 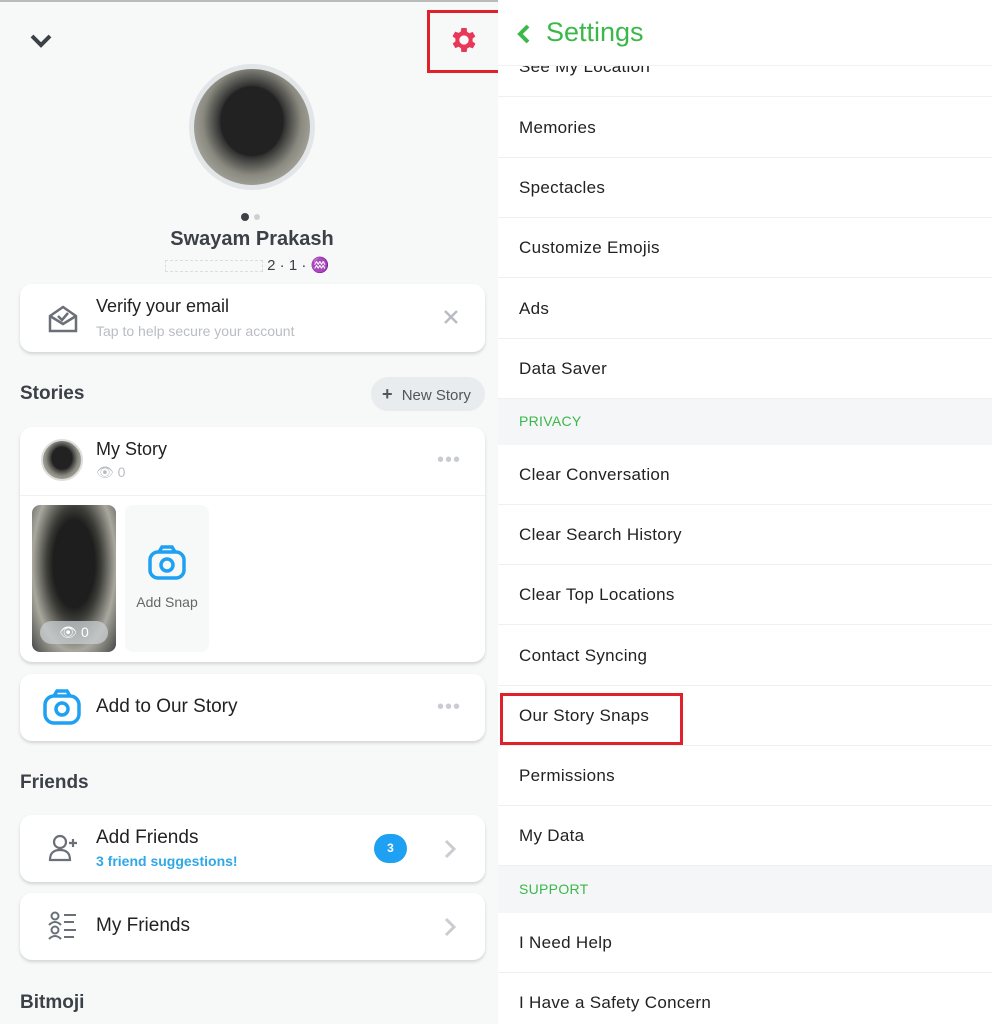 What do you see at coordinates (745, 369) in the screenshot?
I see `settings-item-data-saver: Data Saver` at bounding box center [745, 369].